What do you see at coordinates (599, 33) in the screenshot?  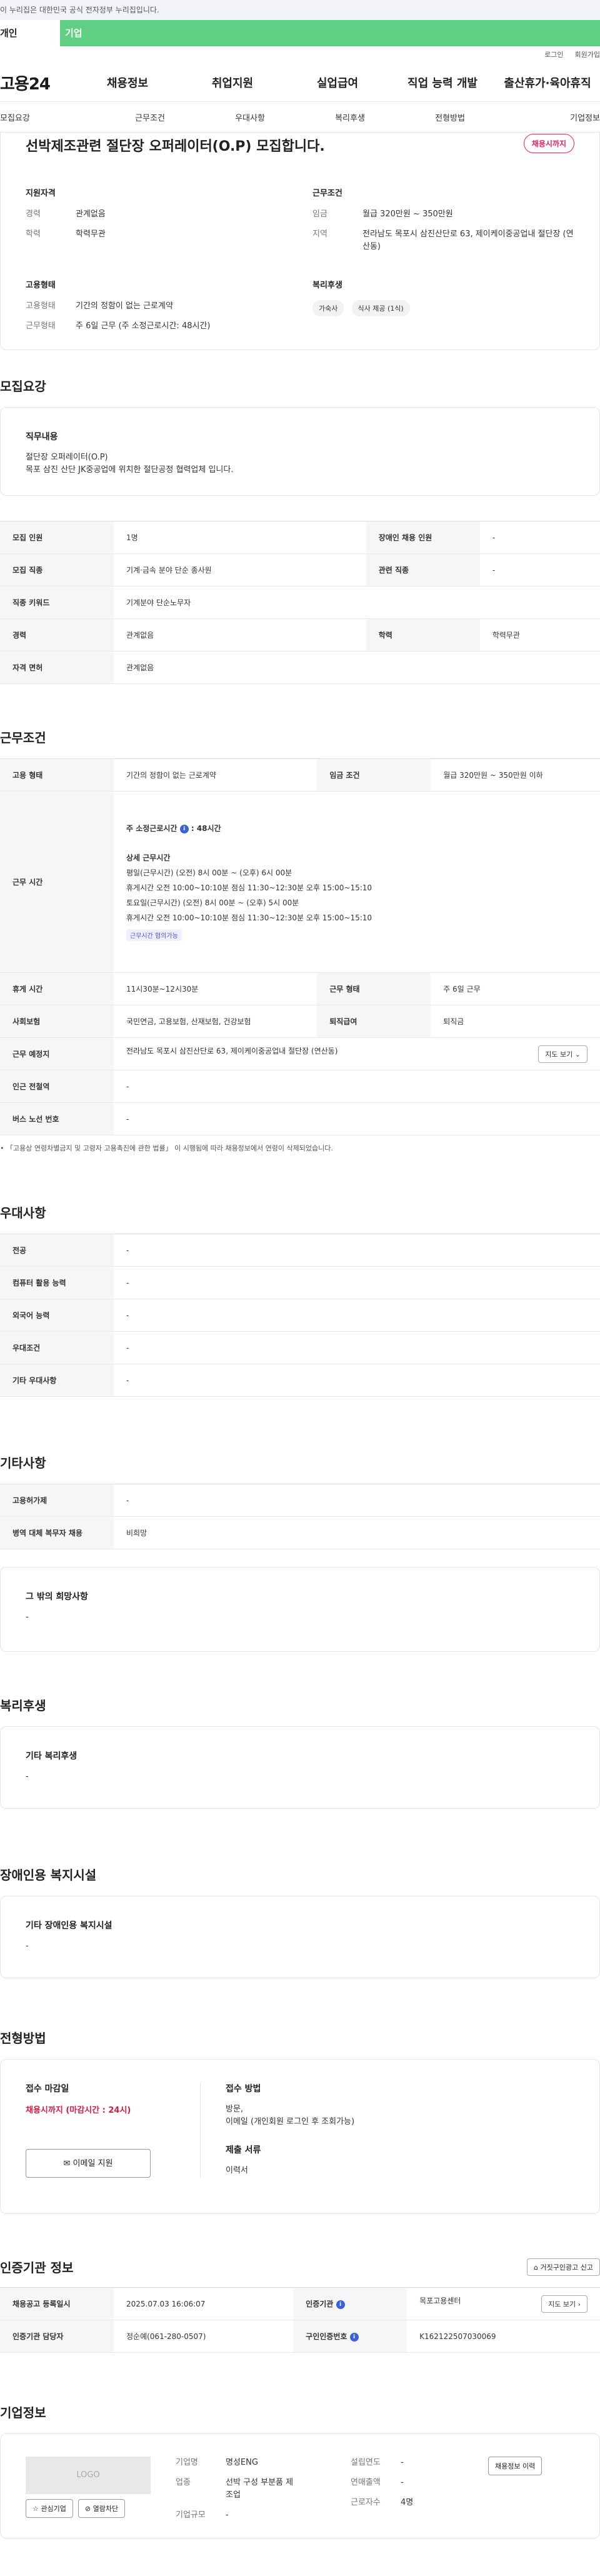 I see `tab-bar-fill` at bounding box center [599, 33].